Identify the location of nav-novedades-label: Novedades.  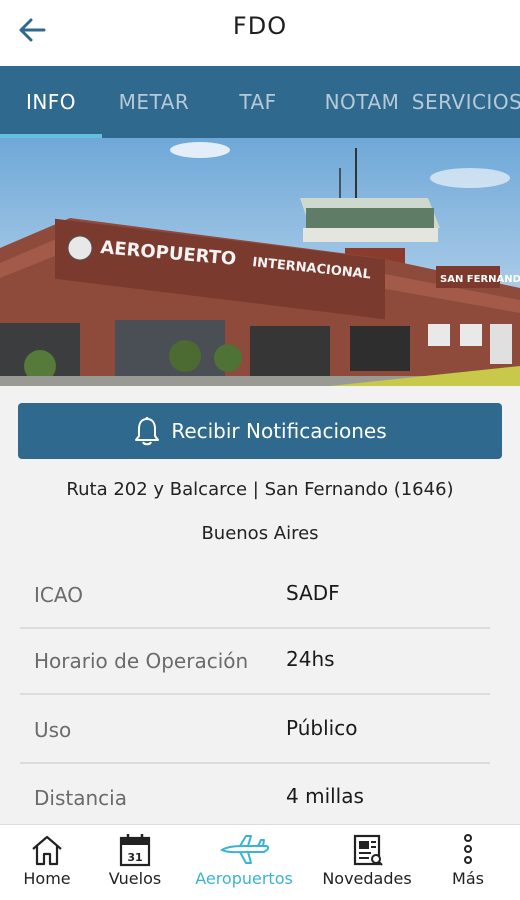
(367, 878).